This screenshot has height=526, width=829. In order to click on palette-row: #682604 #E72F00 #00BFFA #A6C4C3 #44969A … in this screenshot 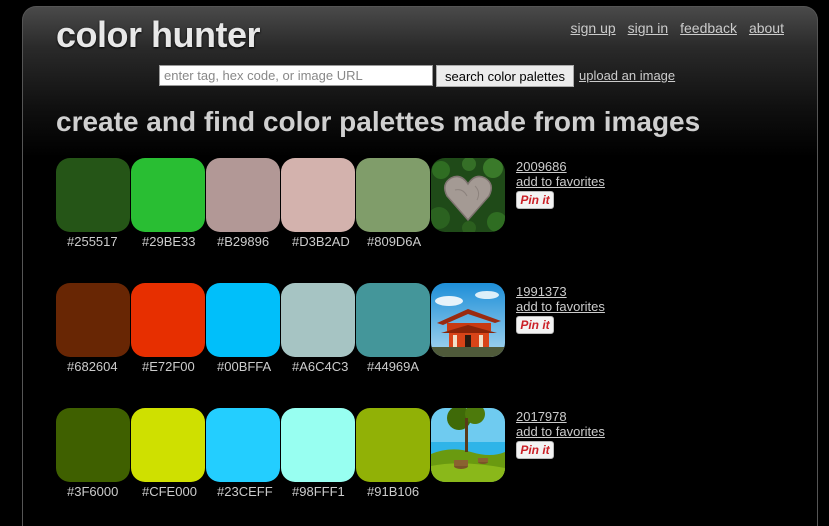, I will do `click(336, 333)`.